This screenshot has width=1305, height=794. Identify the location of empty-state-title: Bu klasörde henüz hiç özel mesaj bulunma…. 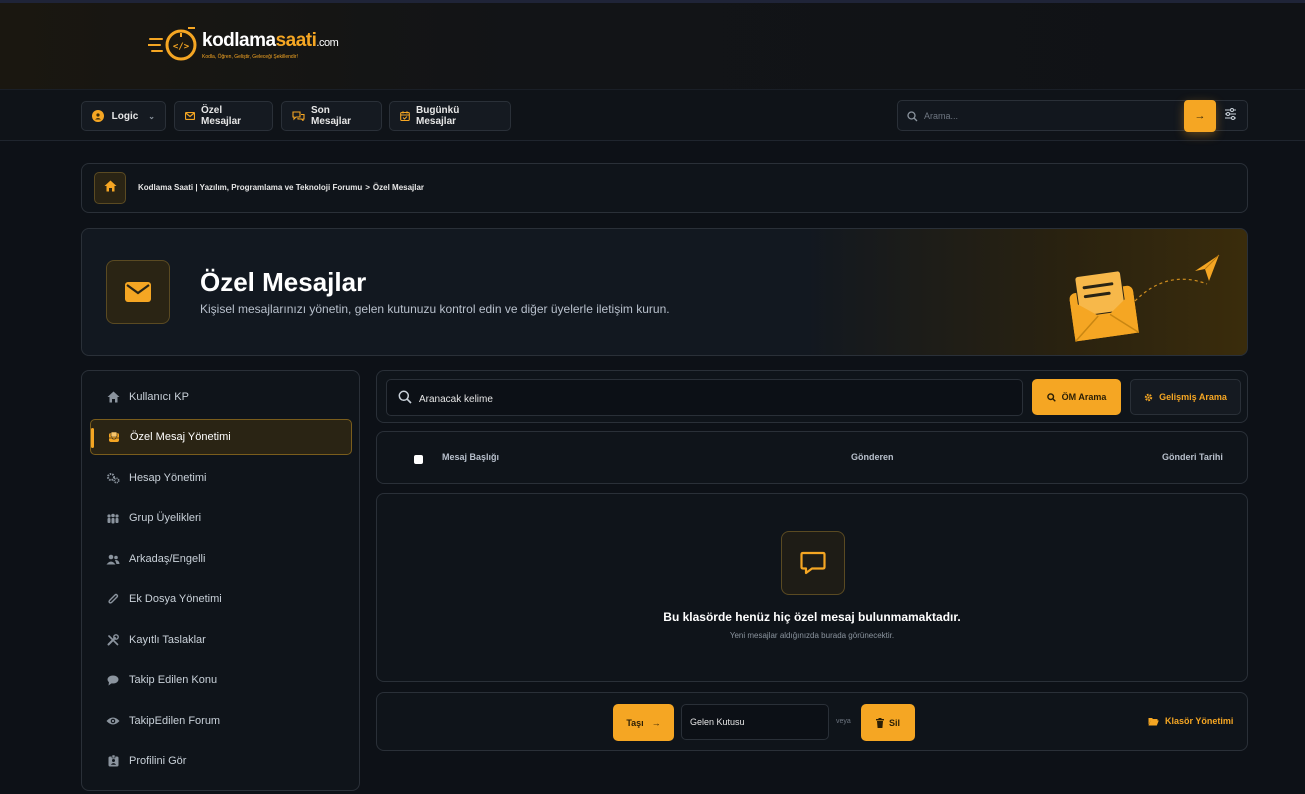
(812, 617).